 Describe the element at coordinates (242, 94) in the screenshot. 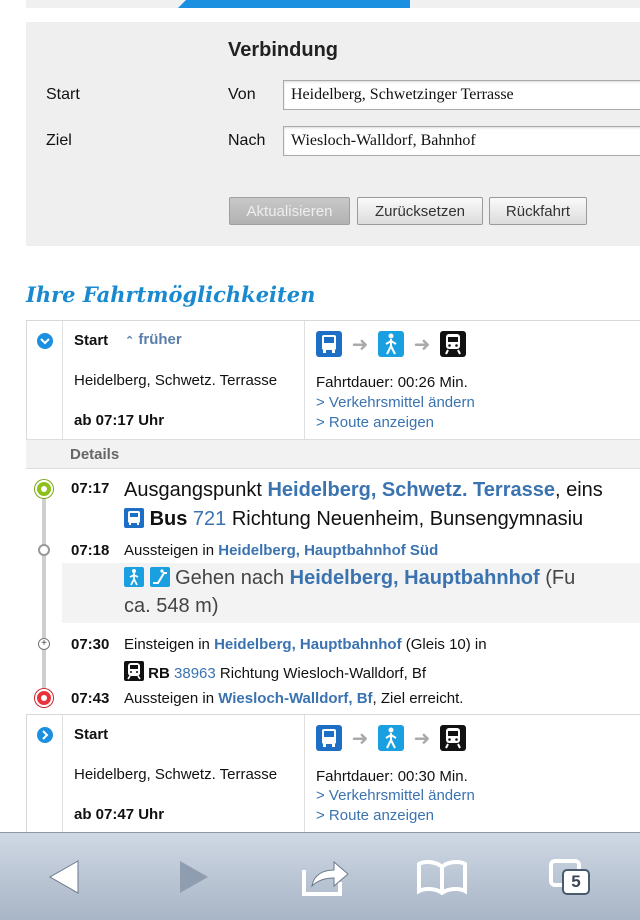

I see `von-label: Von` at that location.